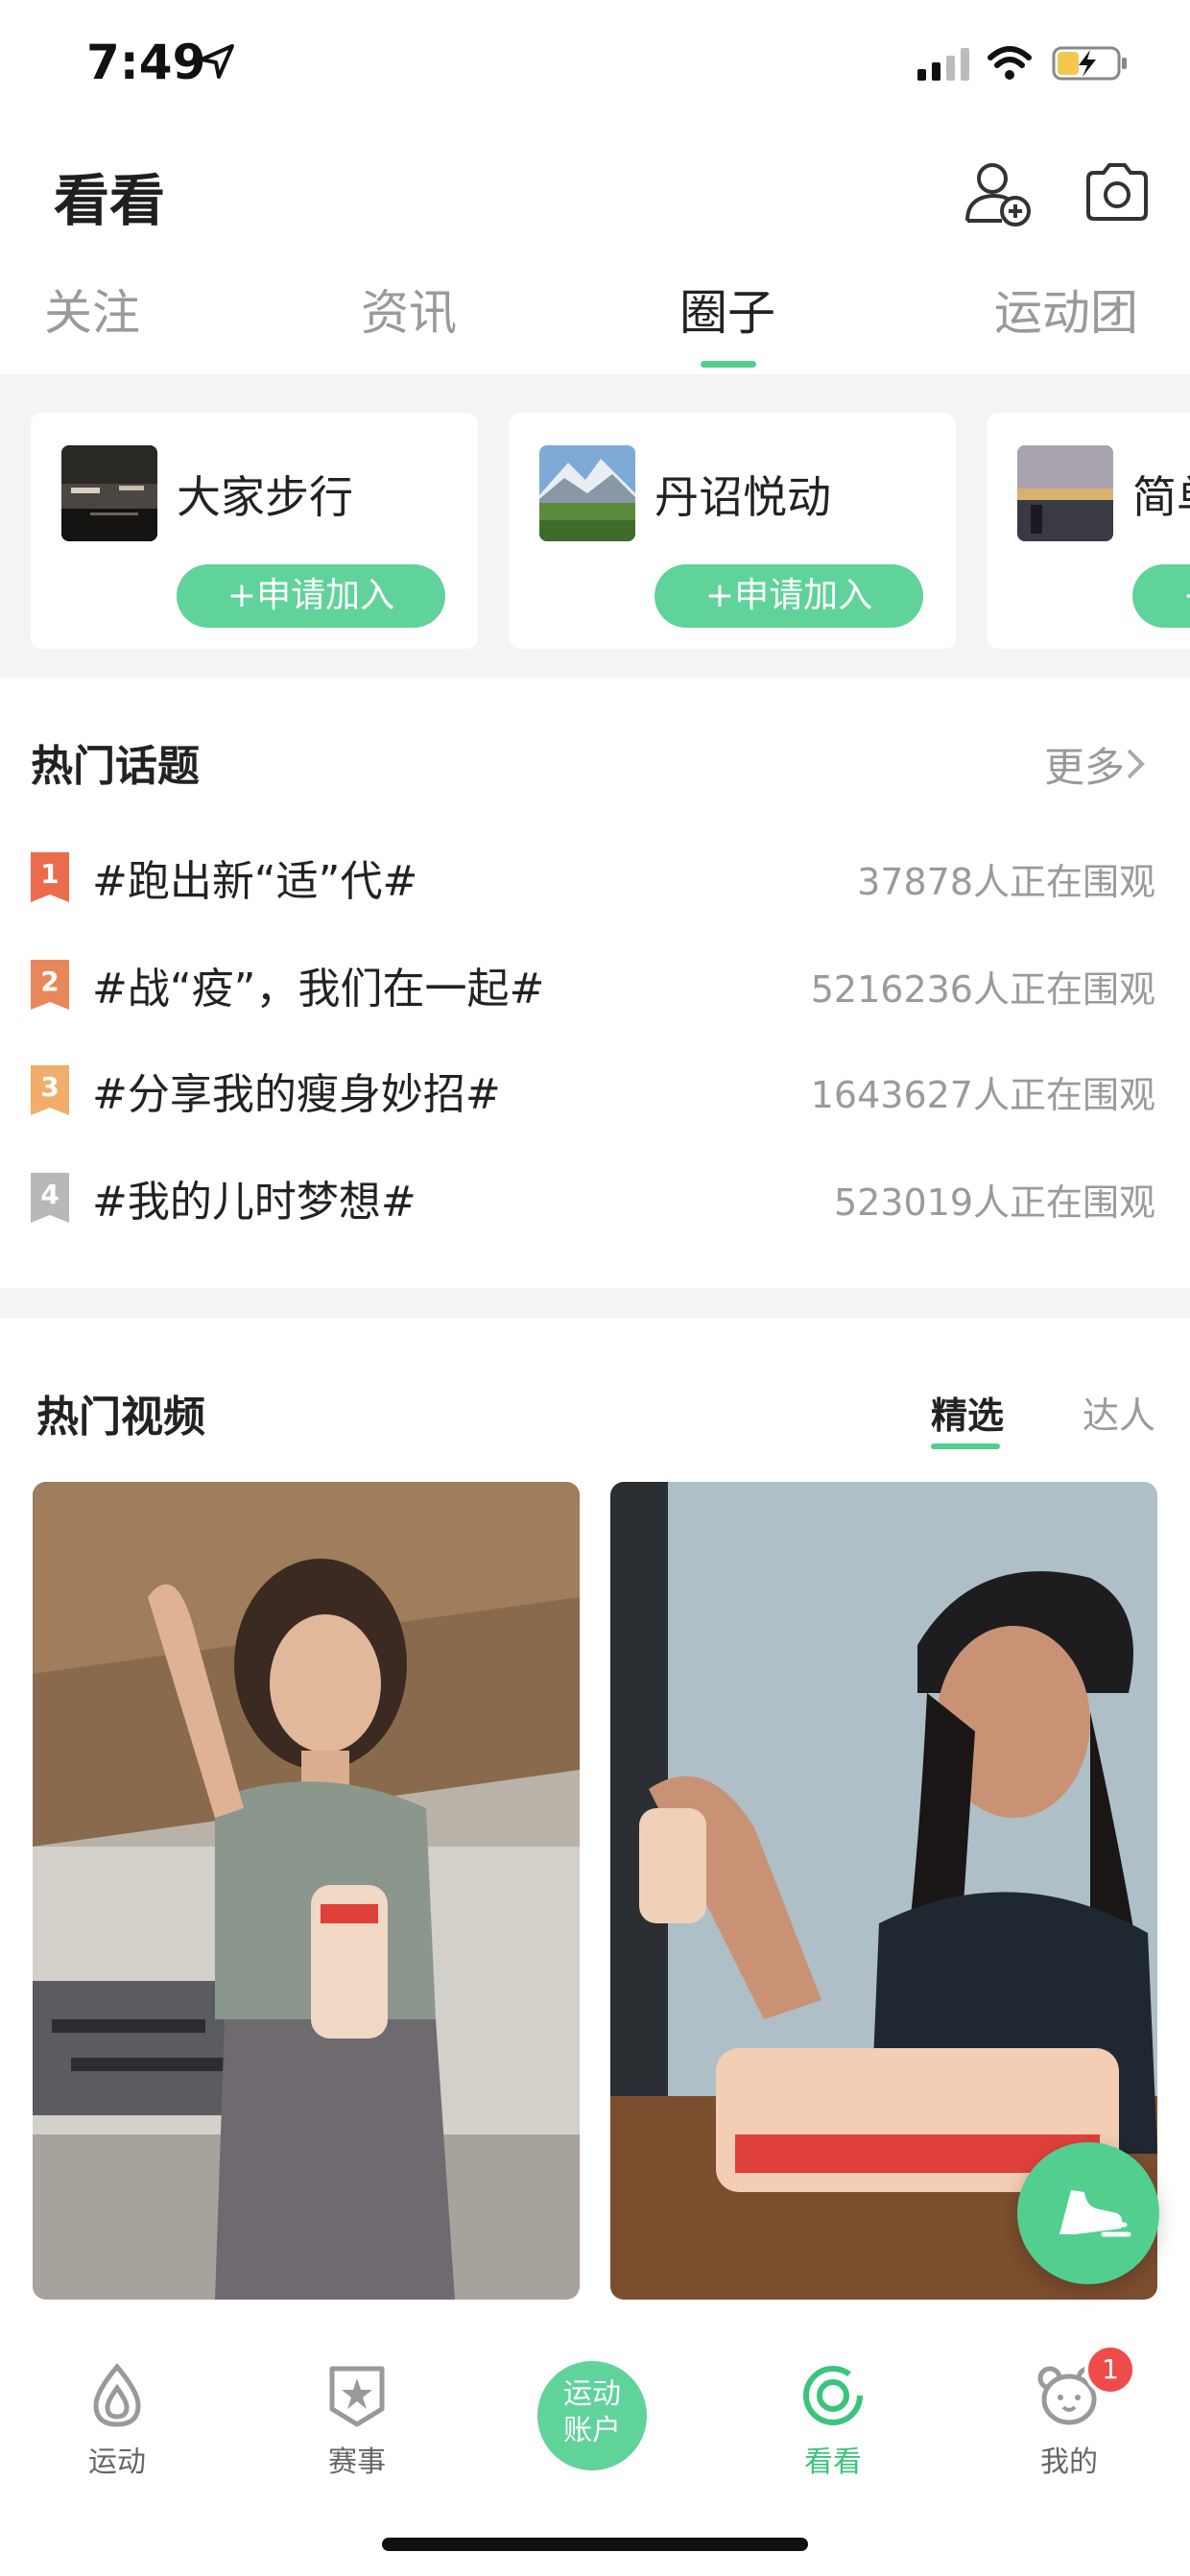 This screenshot has width=1190, height=2576. Describe the element at coordinates (409, 309) in the screenshot. I see `tab-news: 资讯` at that location.